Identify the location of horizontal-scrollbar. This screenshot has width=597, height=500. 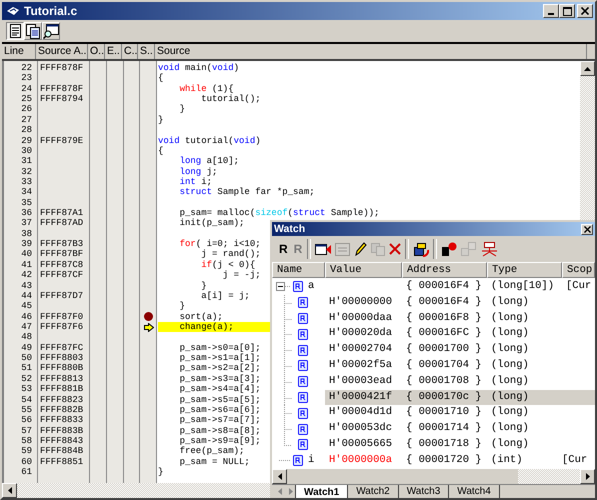
(433, 476).